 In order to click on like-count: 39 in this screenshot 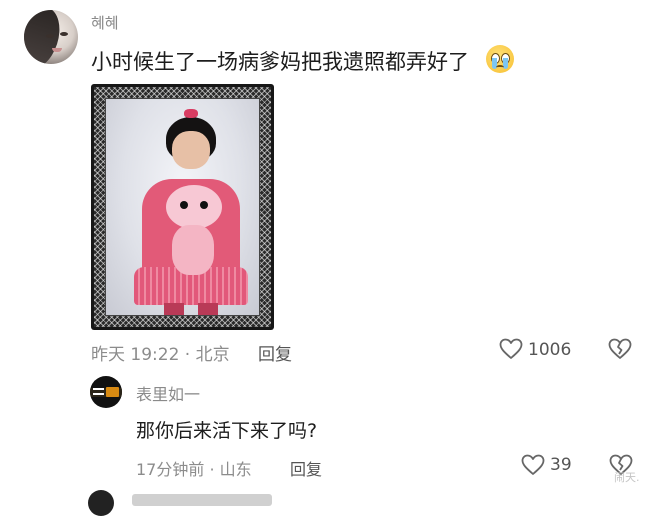, I will do `click(561, 465)`.